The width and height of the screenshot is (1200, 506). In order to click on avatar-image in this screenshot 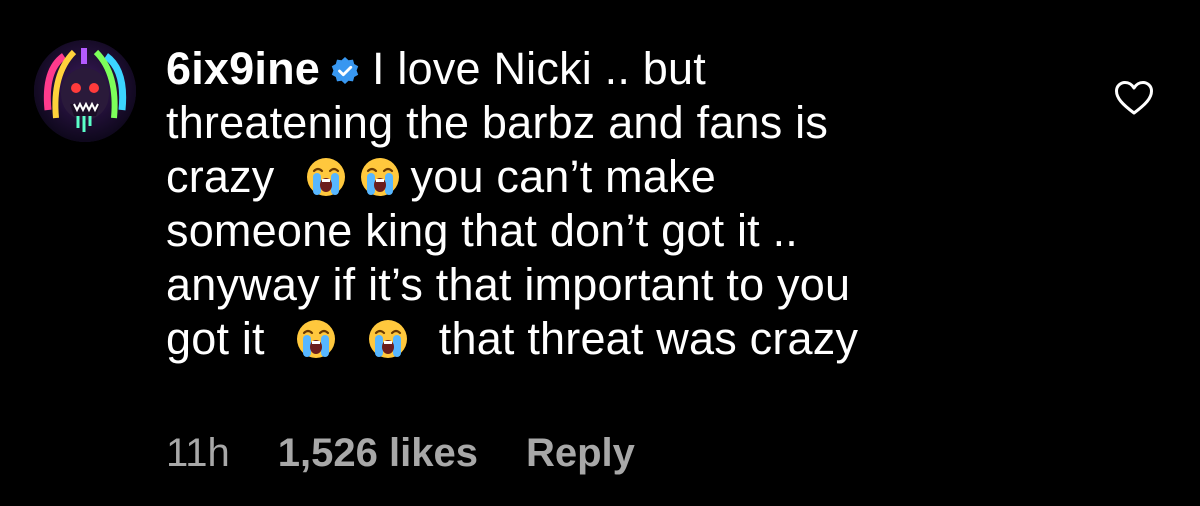, I will do `click(85, 91)`.